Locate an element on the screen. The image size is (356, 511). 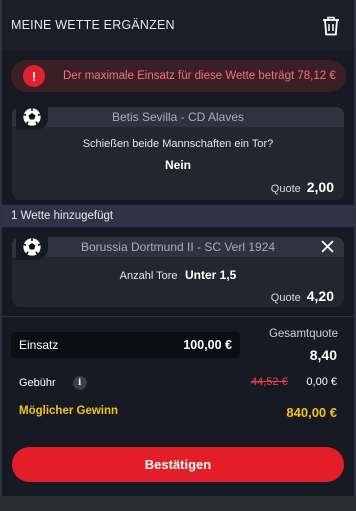
fee-new-value: 0,00 € is located at coordinates (321, 382).